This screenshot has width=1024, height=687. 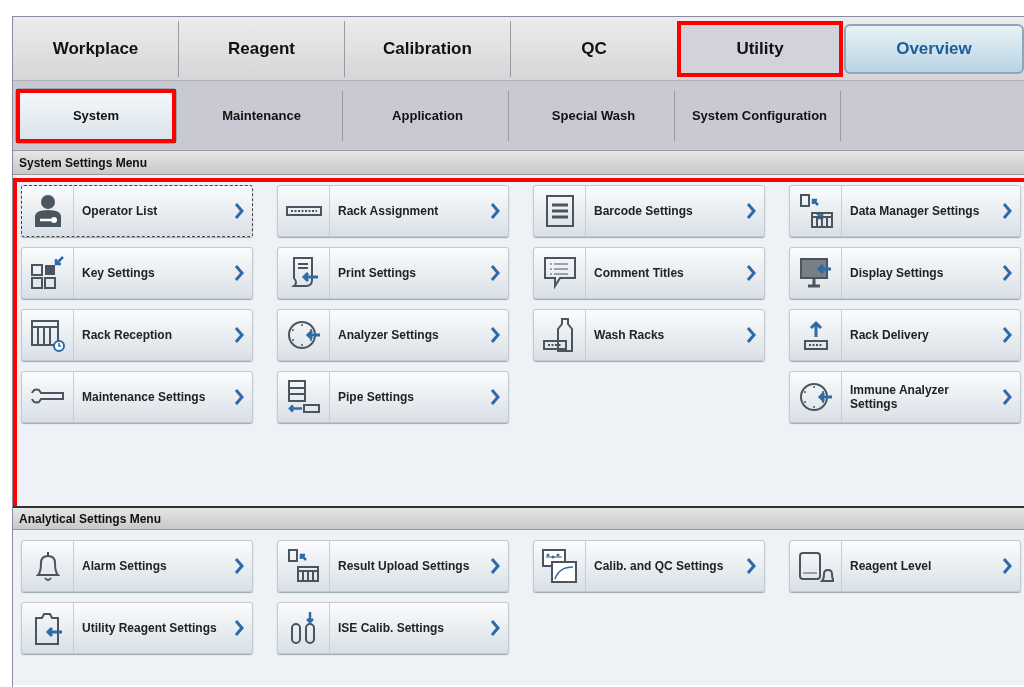 What do you see at coordinates (388, 335) in the screenshot?
I see `button-label: Analyzer Settings` at bounding box center [388, 335].